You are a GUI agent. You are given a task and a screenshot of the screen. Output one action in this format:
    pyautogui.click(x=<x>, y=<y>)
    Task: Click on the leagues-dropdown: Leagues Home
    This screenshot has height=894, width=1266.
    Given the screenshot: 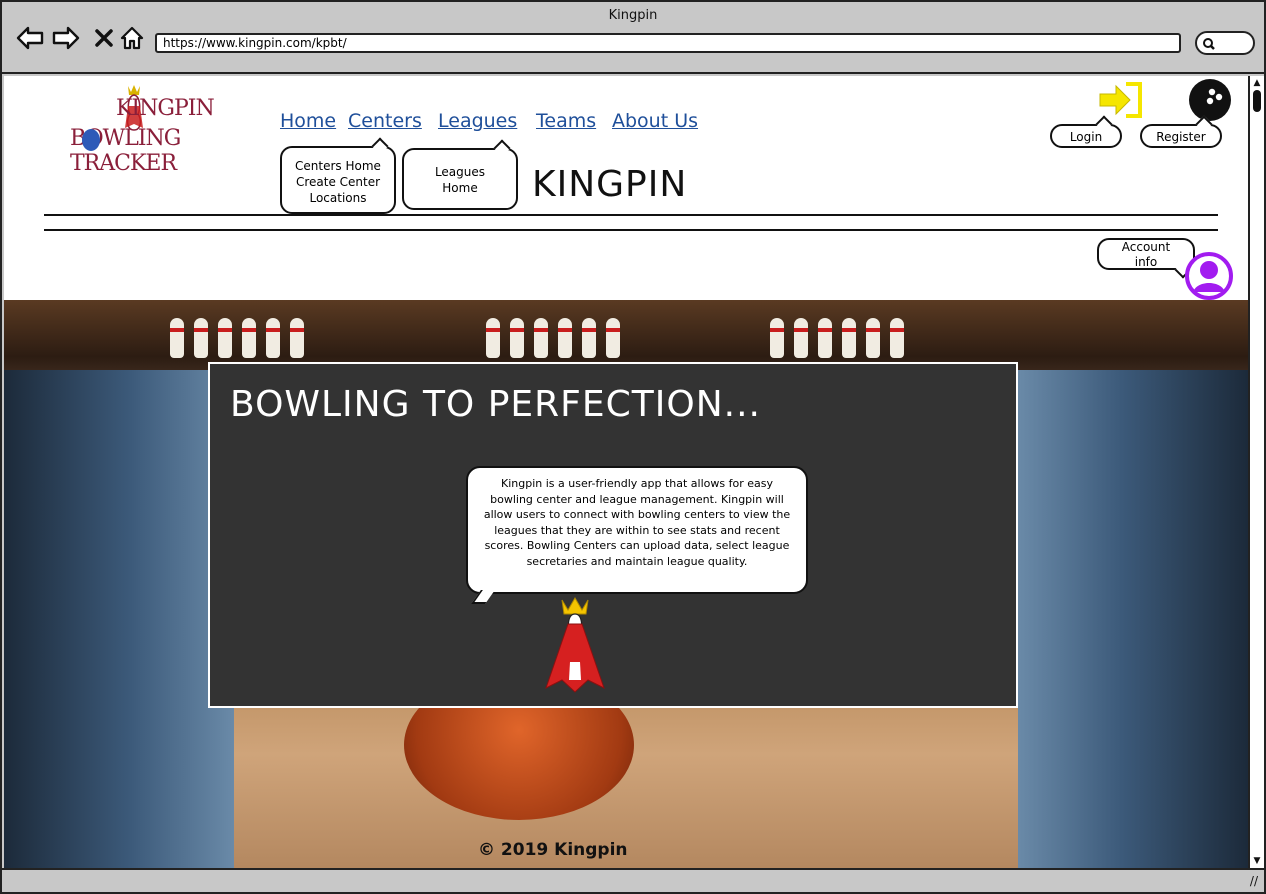 What is the action you would take?
    pyautogui.click(x=460, y=174)
    